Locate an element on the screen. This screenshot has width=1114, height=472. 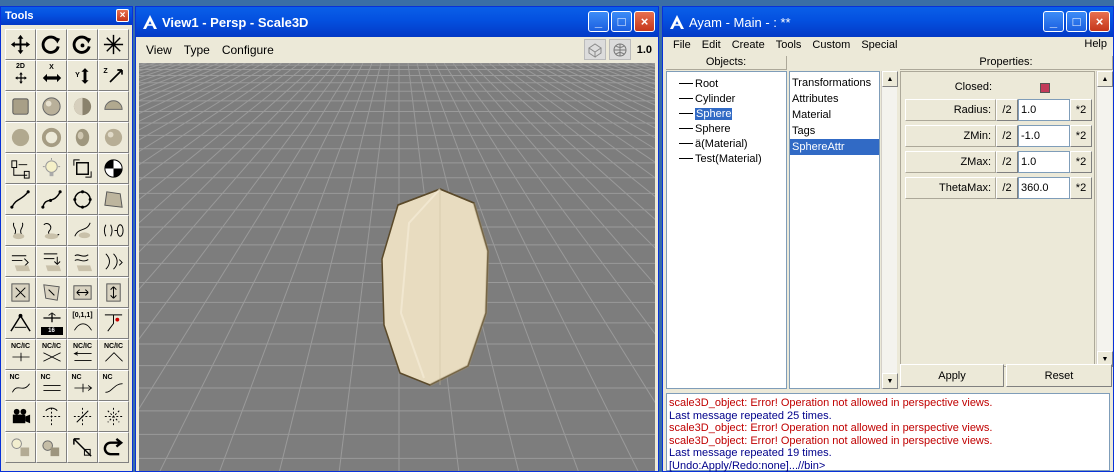
nurbs-curve-button is located at coordinates (20, 199).